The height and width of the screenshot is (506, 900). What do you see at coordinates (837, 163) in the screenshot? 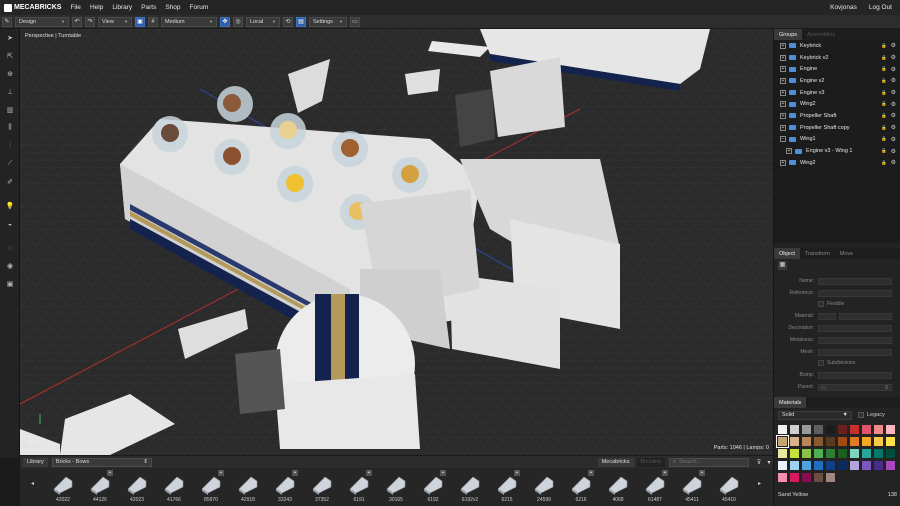
I see `group-item: + Wing2 🔒 ⚙` at bounding box center [837, 163].